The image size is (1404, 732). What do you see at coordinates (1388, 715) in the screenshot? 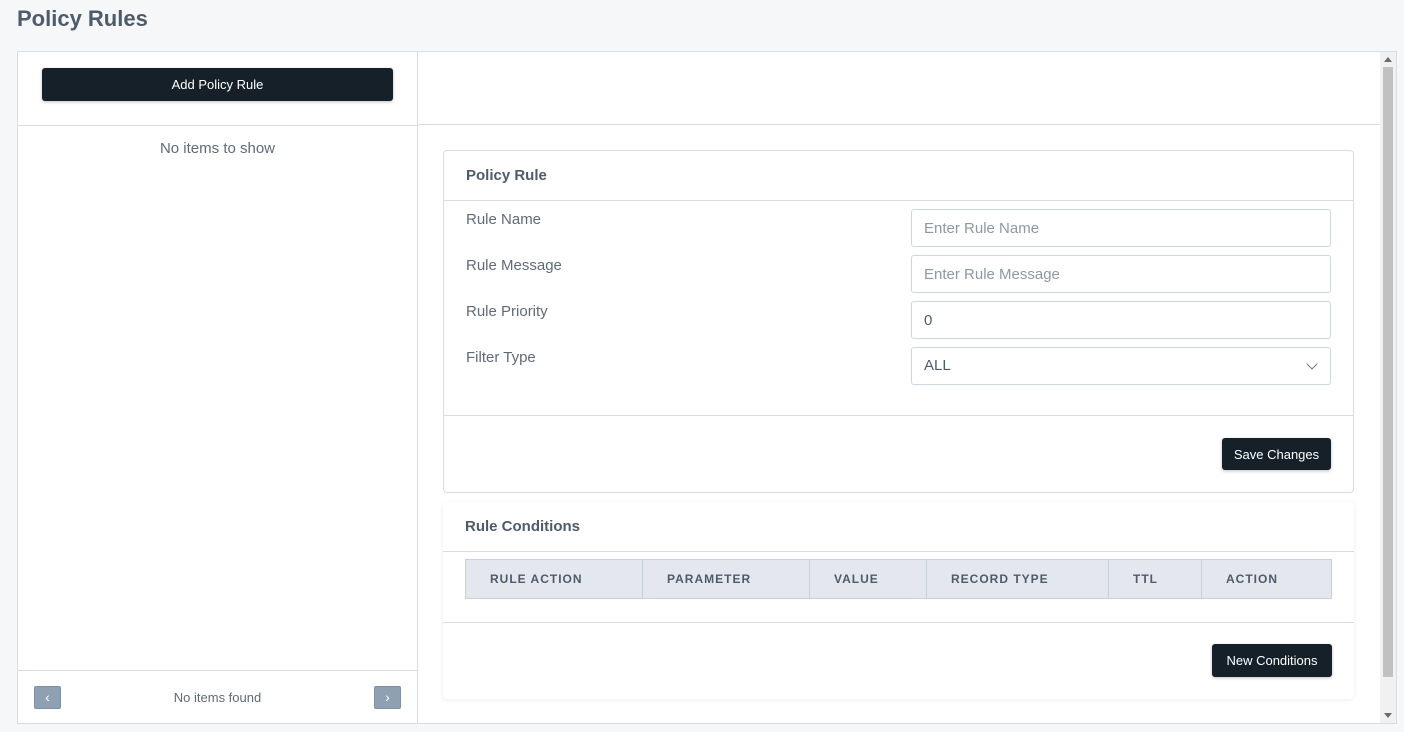
I see `scroll-down-icon` at bounding box center [1388, 715].